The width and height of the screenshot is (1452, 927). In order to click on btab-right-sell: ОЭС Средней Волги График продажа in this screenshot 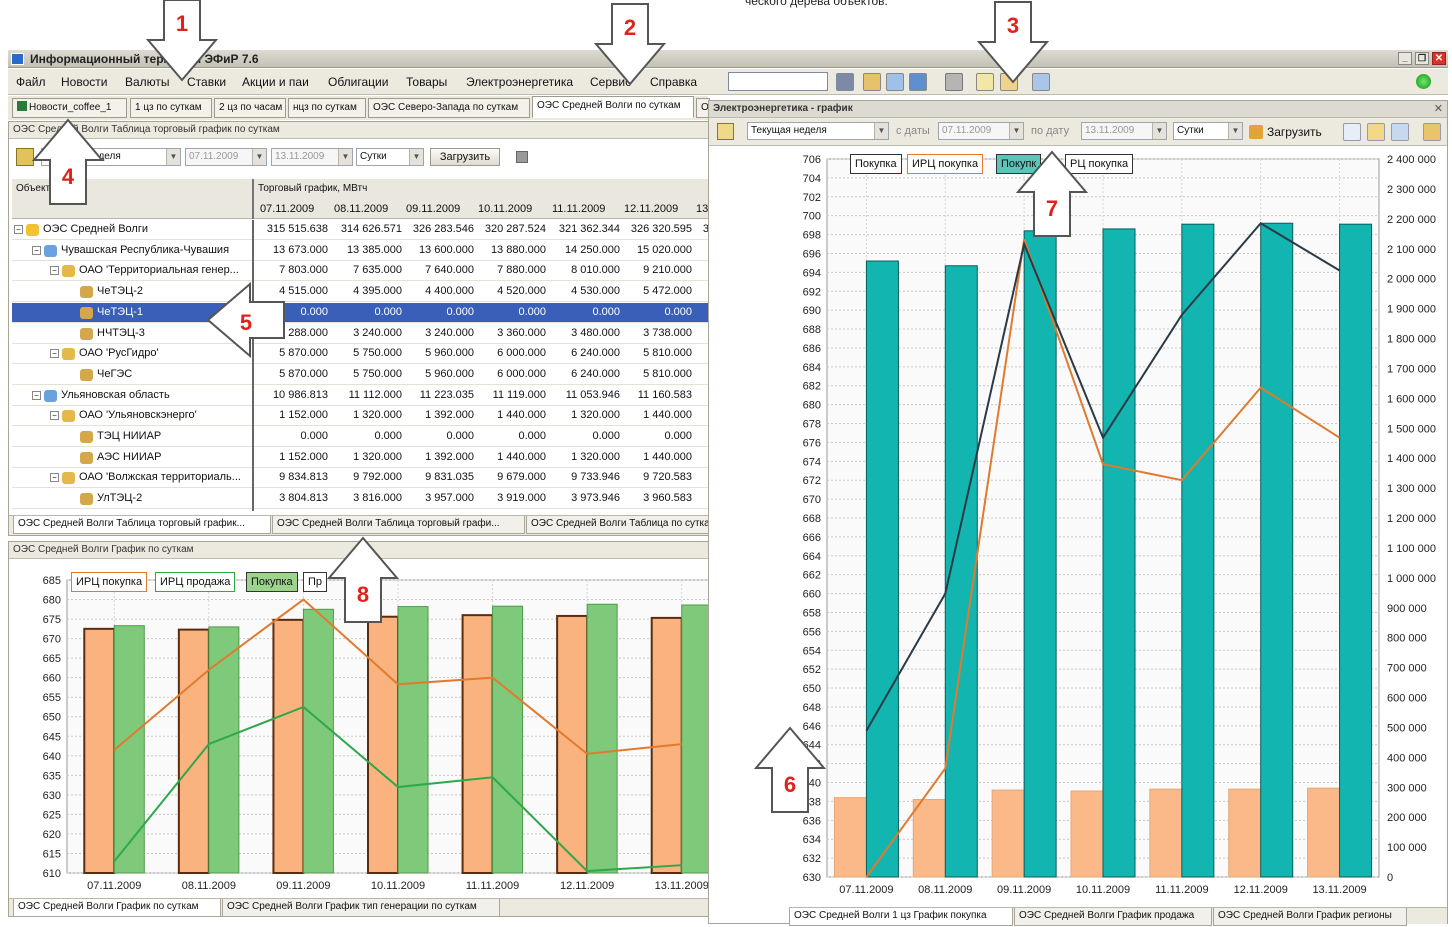, I will do `click(1113, 917)`.